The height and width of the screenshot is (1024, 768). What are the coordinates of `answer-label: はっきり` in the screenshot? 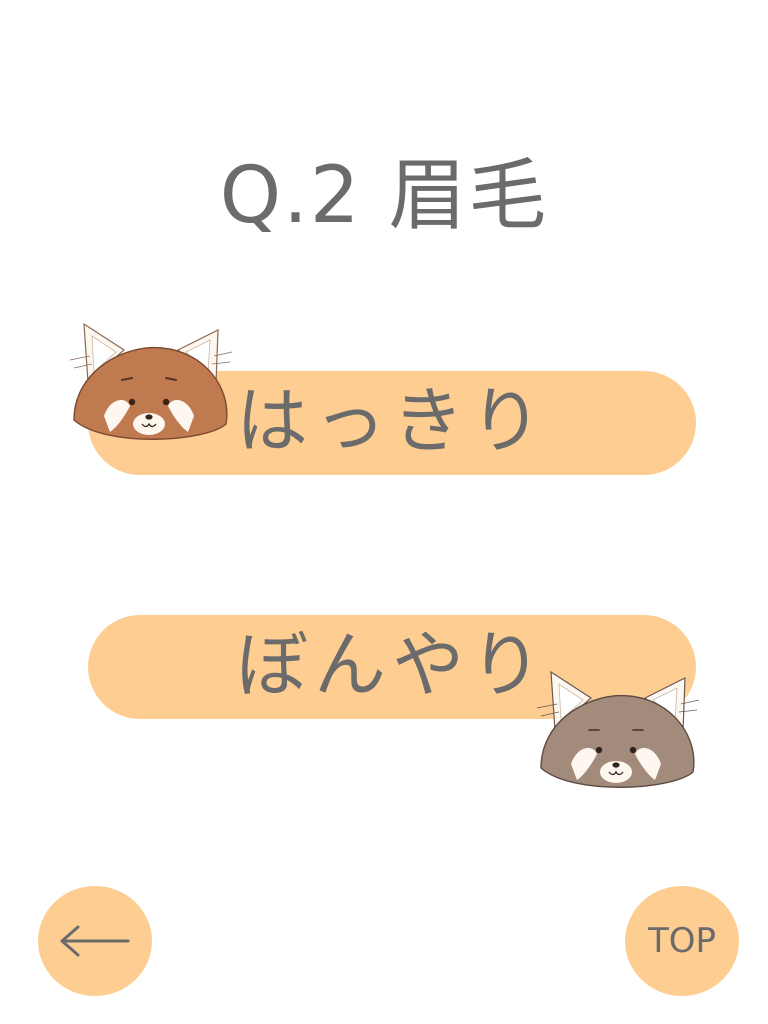 It's located at (391, 421).